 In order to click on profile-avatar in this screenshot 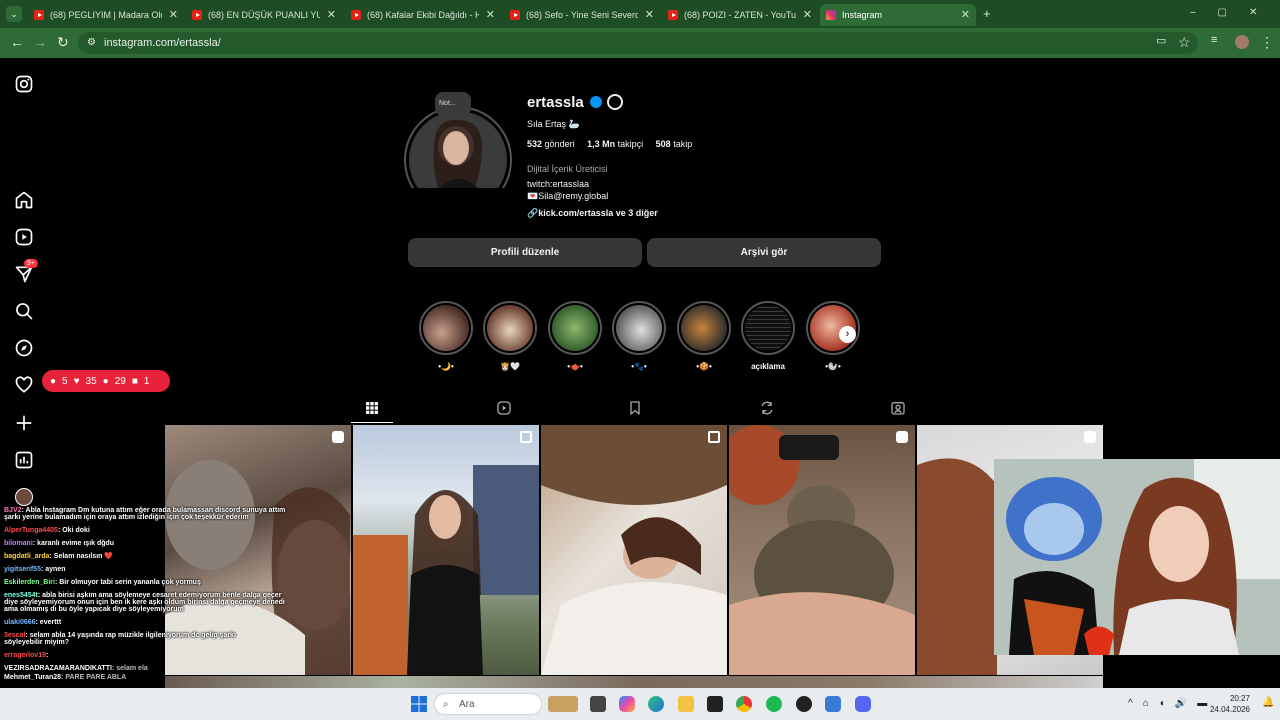, I will do `click(458, 160)`.